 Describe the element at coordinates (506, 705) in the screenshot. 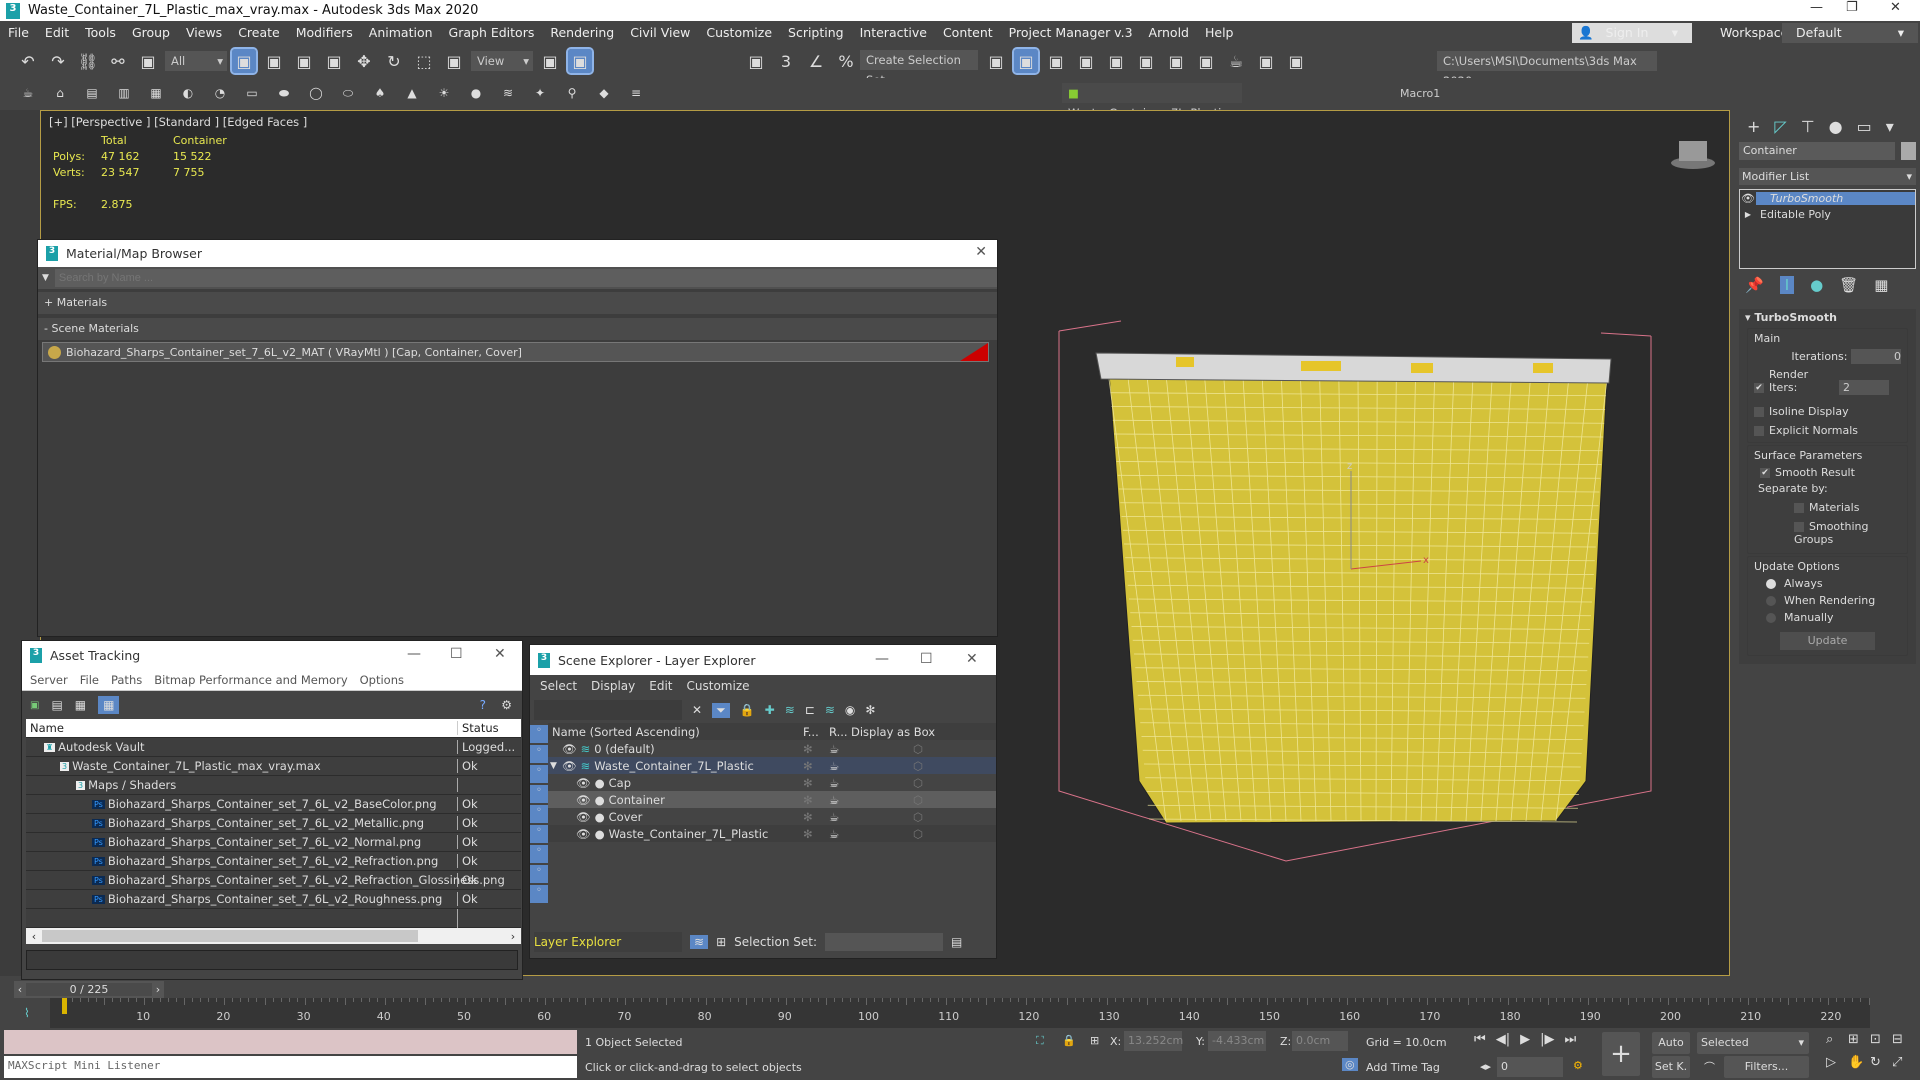

I see `vault-help-icon: ⚙` at that location.